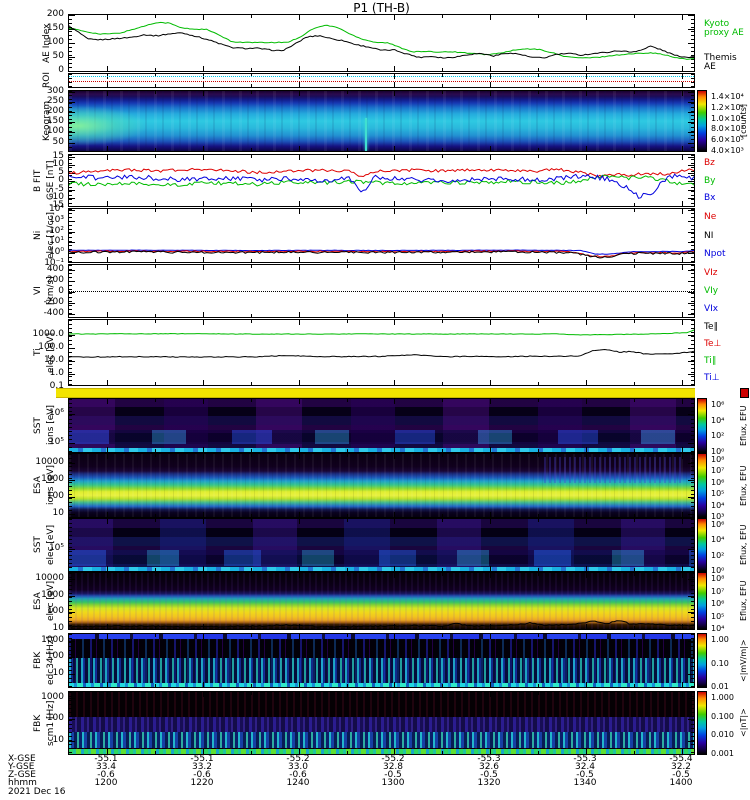  What do you see at coordinates (381, 685) in the screenshot?
I see `fbk-edc-bottom-strip` at bounding box center [381, 685].